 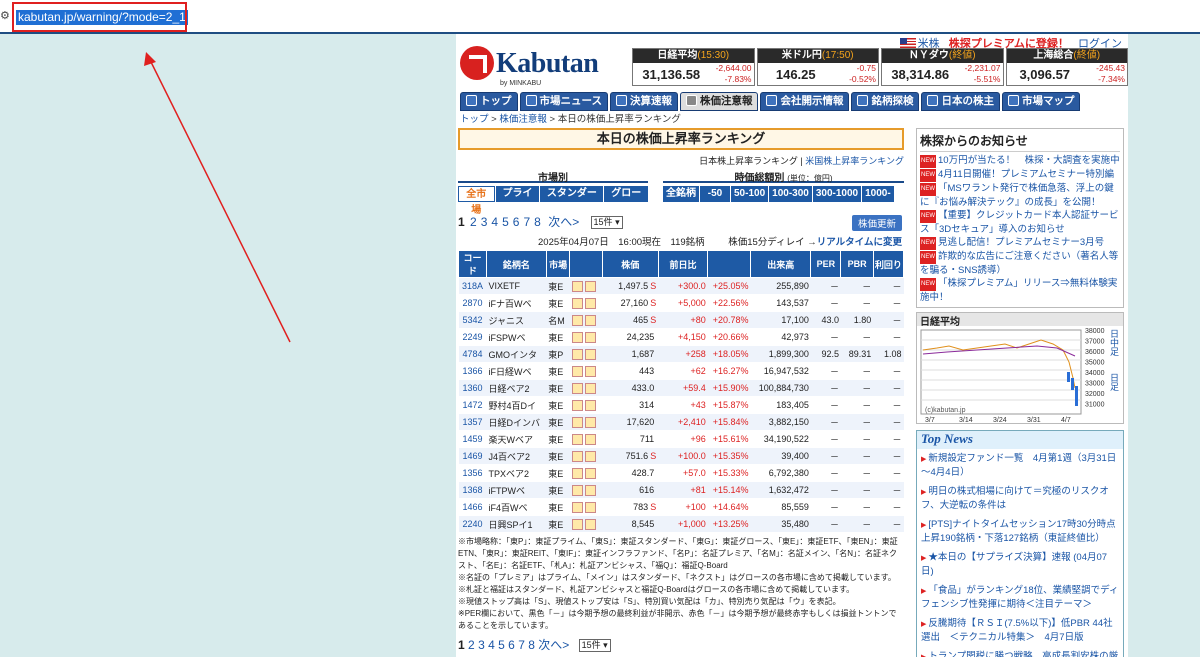 What do you see at coordinates (535, 66) in the screenshot?
I see `kabutan-logo: Kabutan by MINKABU` at bounding box center [535, 66].